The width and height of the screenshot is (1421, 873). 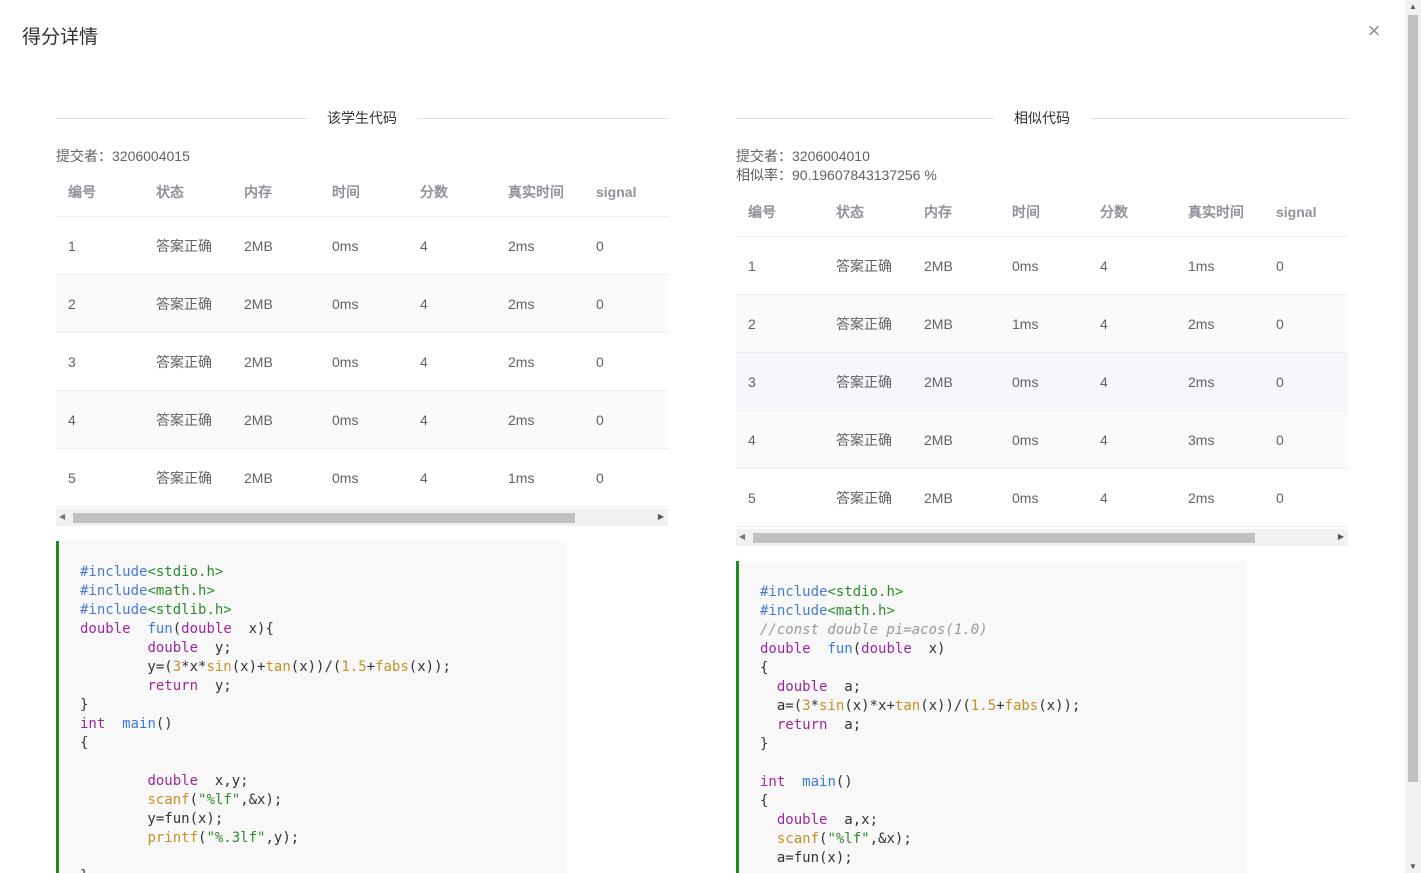 What do you see at coordinates (323, 819) in the screenshot?
I see `code-line: y=fun(x);` at bounding box center [323, 819].